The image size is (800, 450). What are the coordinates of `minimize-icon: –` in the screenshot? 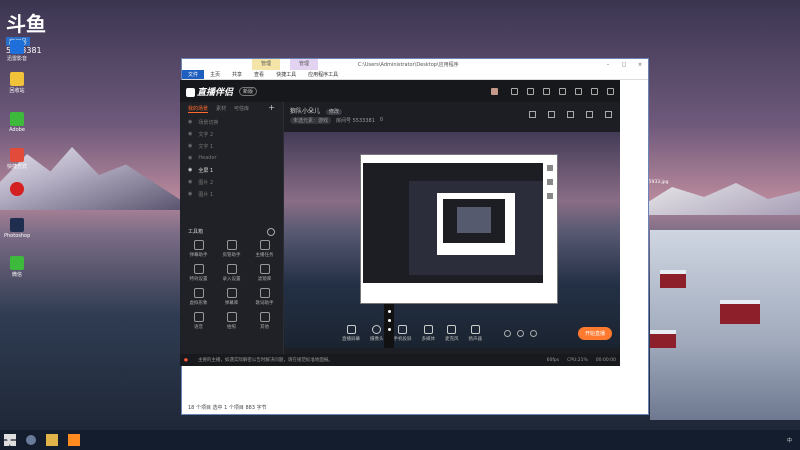 It's located at (608, 65).